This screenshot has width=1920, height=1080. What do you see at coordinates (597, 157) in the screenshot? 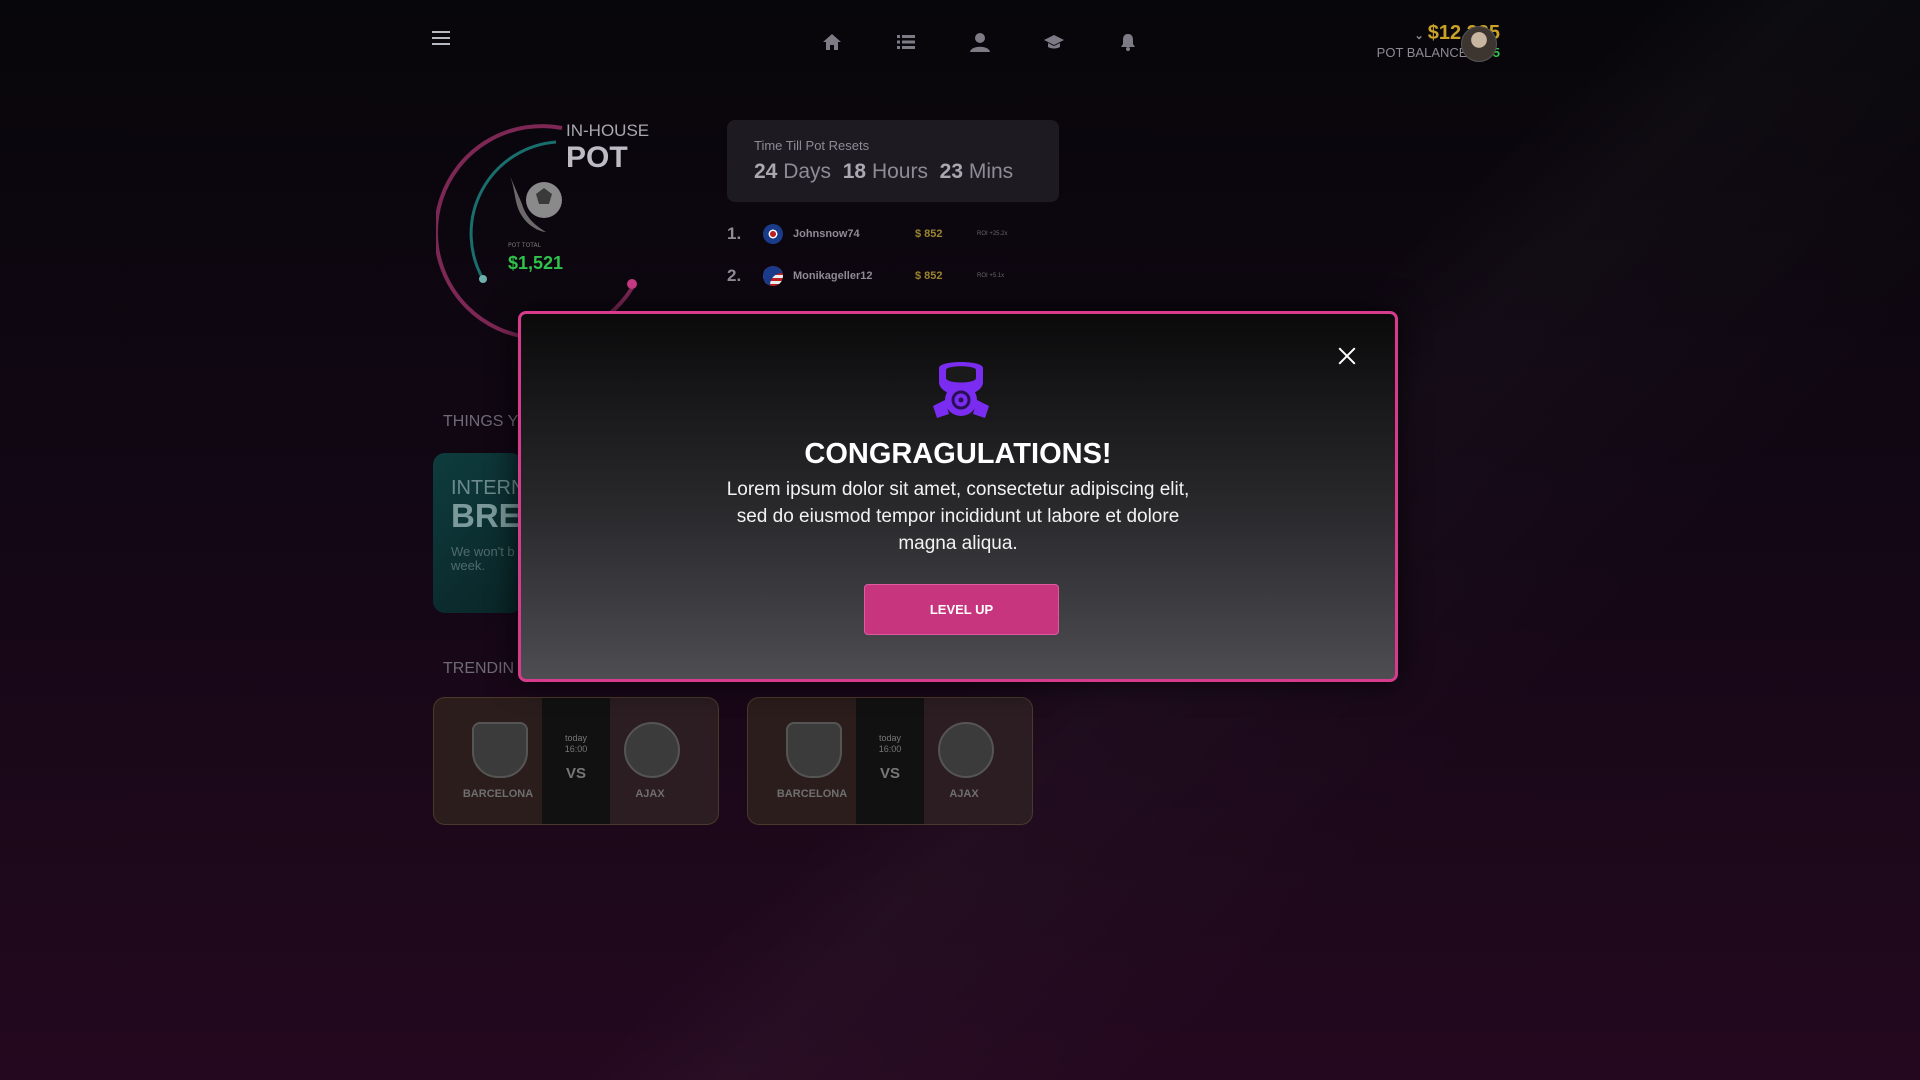
I see `pot-label-large: POT` at bounding box center [597, 157].